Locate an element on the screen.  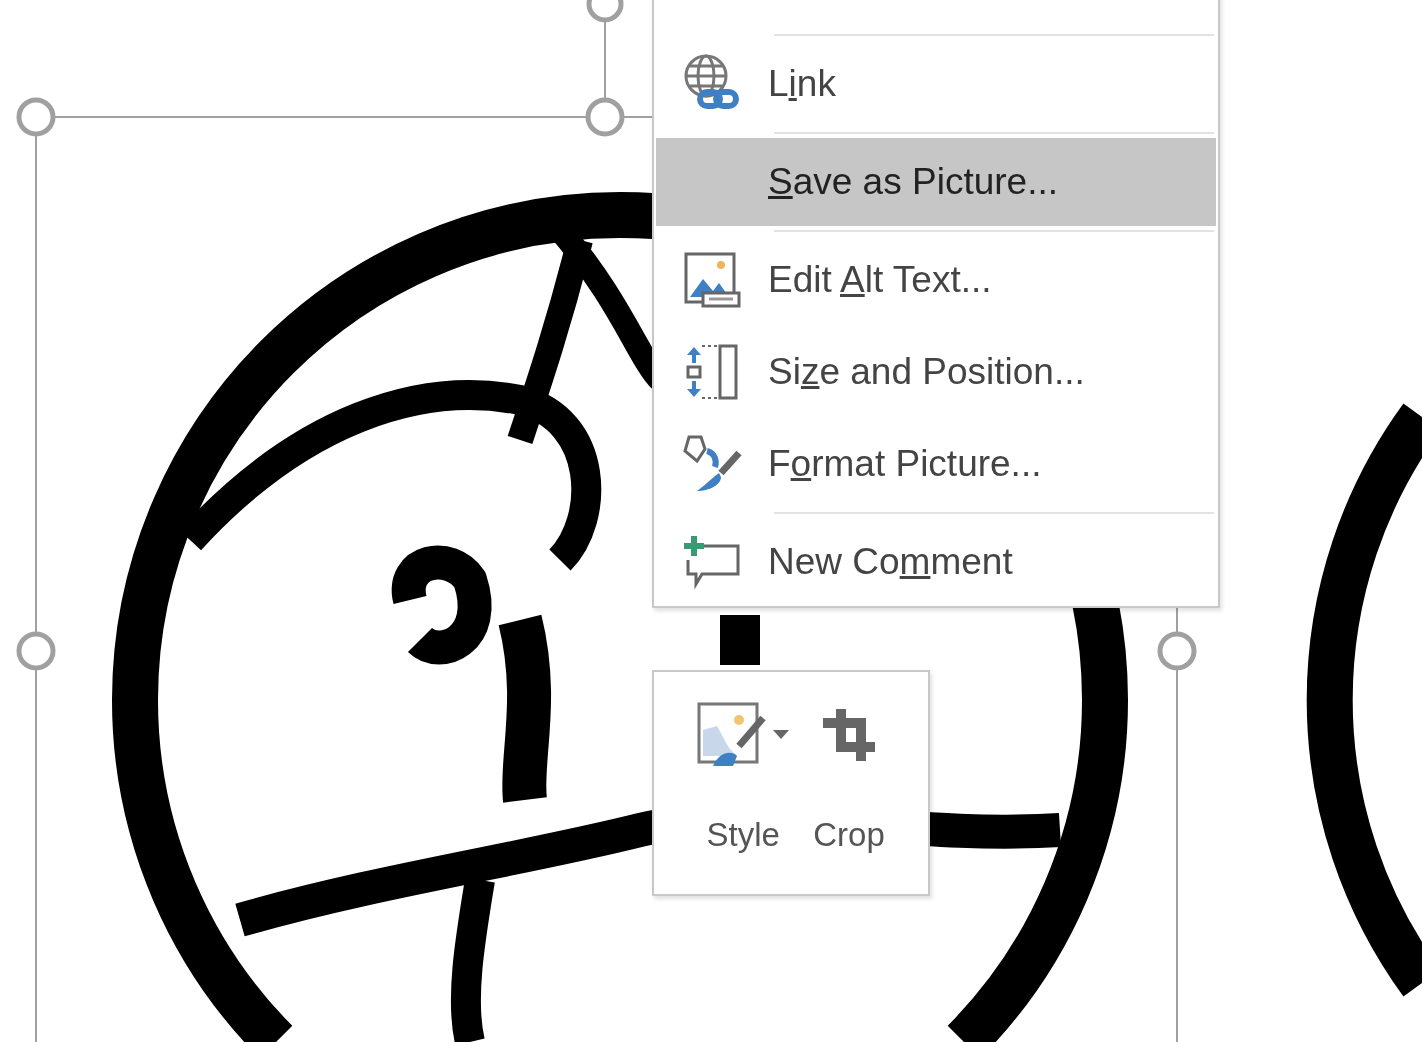
toolbar-button: Crop is located at coordinates (849, 780).